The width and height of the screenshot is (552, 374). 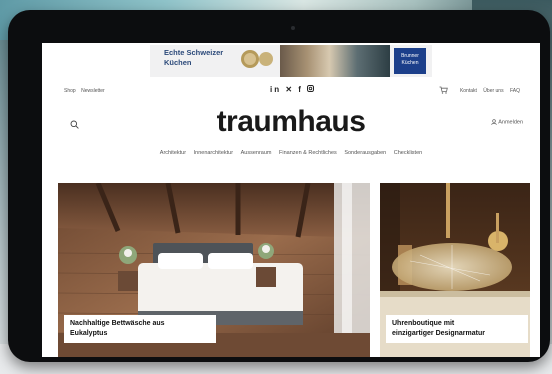 I want to click on user-icon, so click(x=494, y=122).